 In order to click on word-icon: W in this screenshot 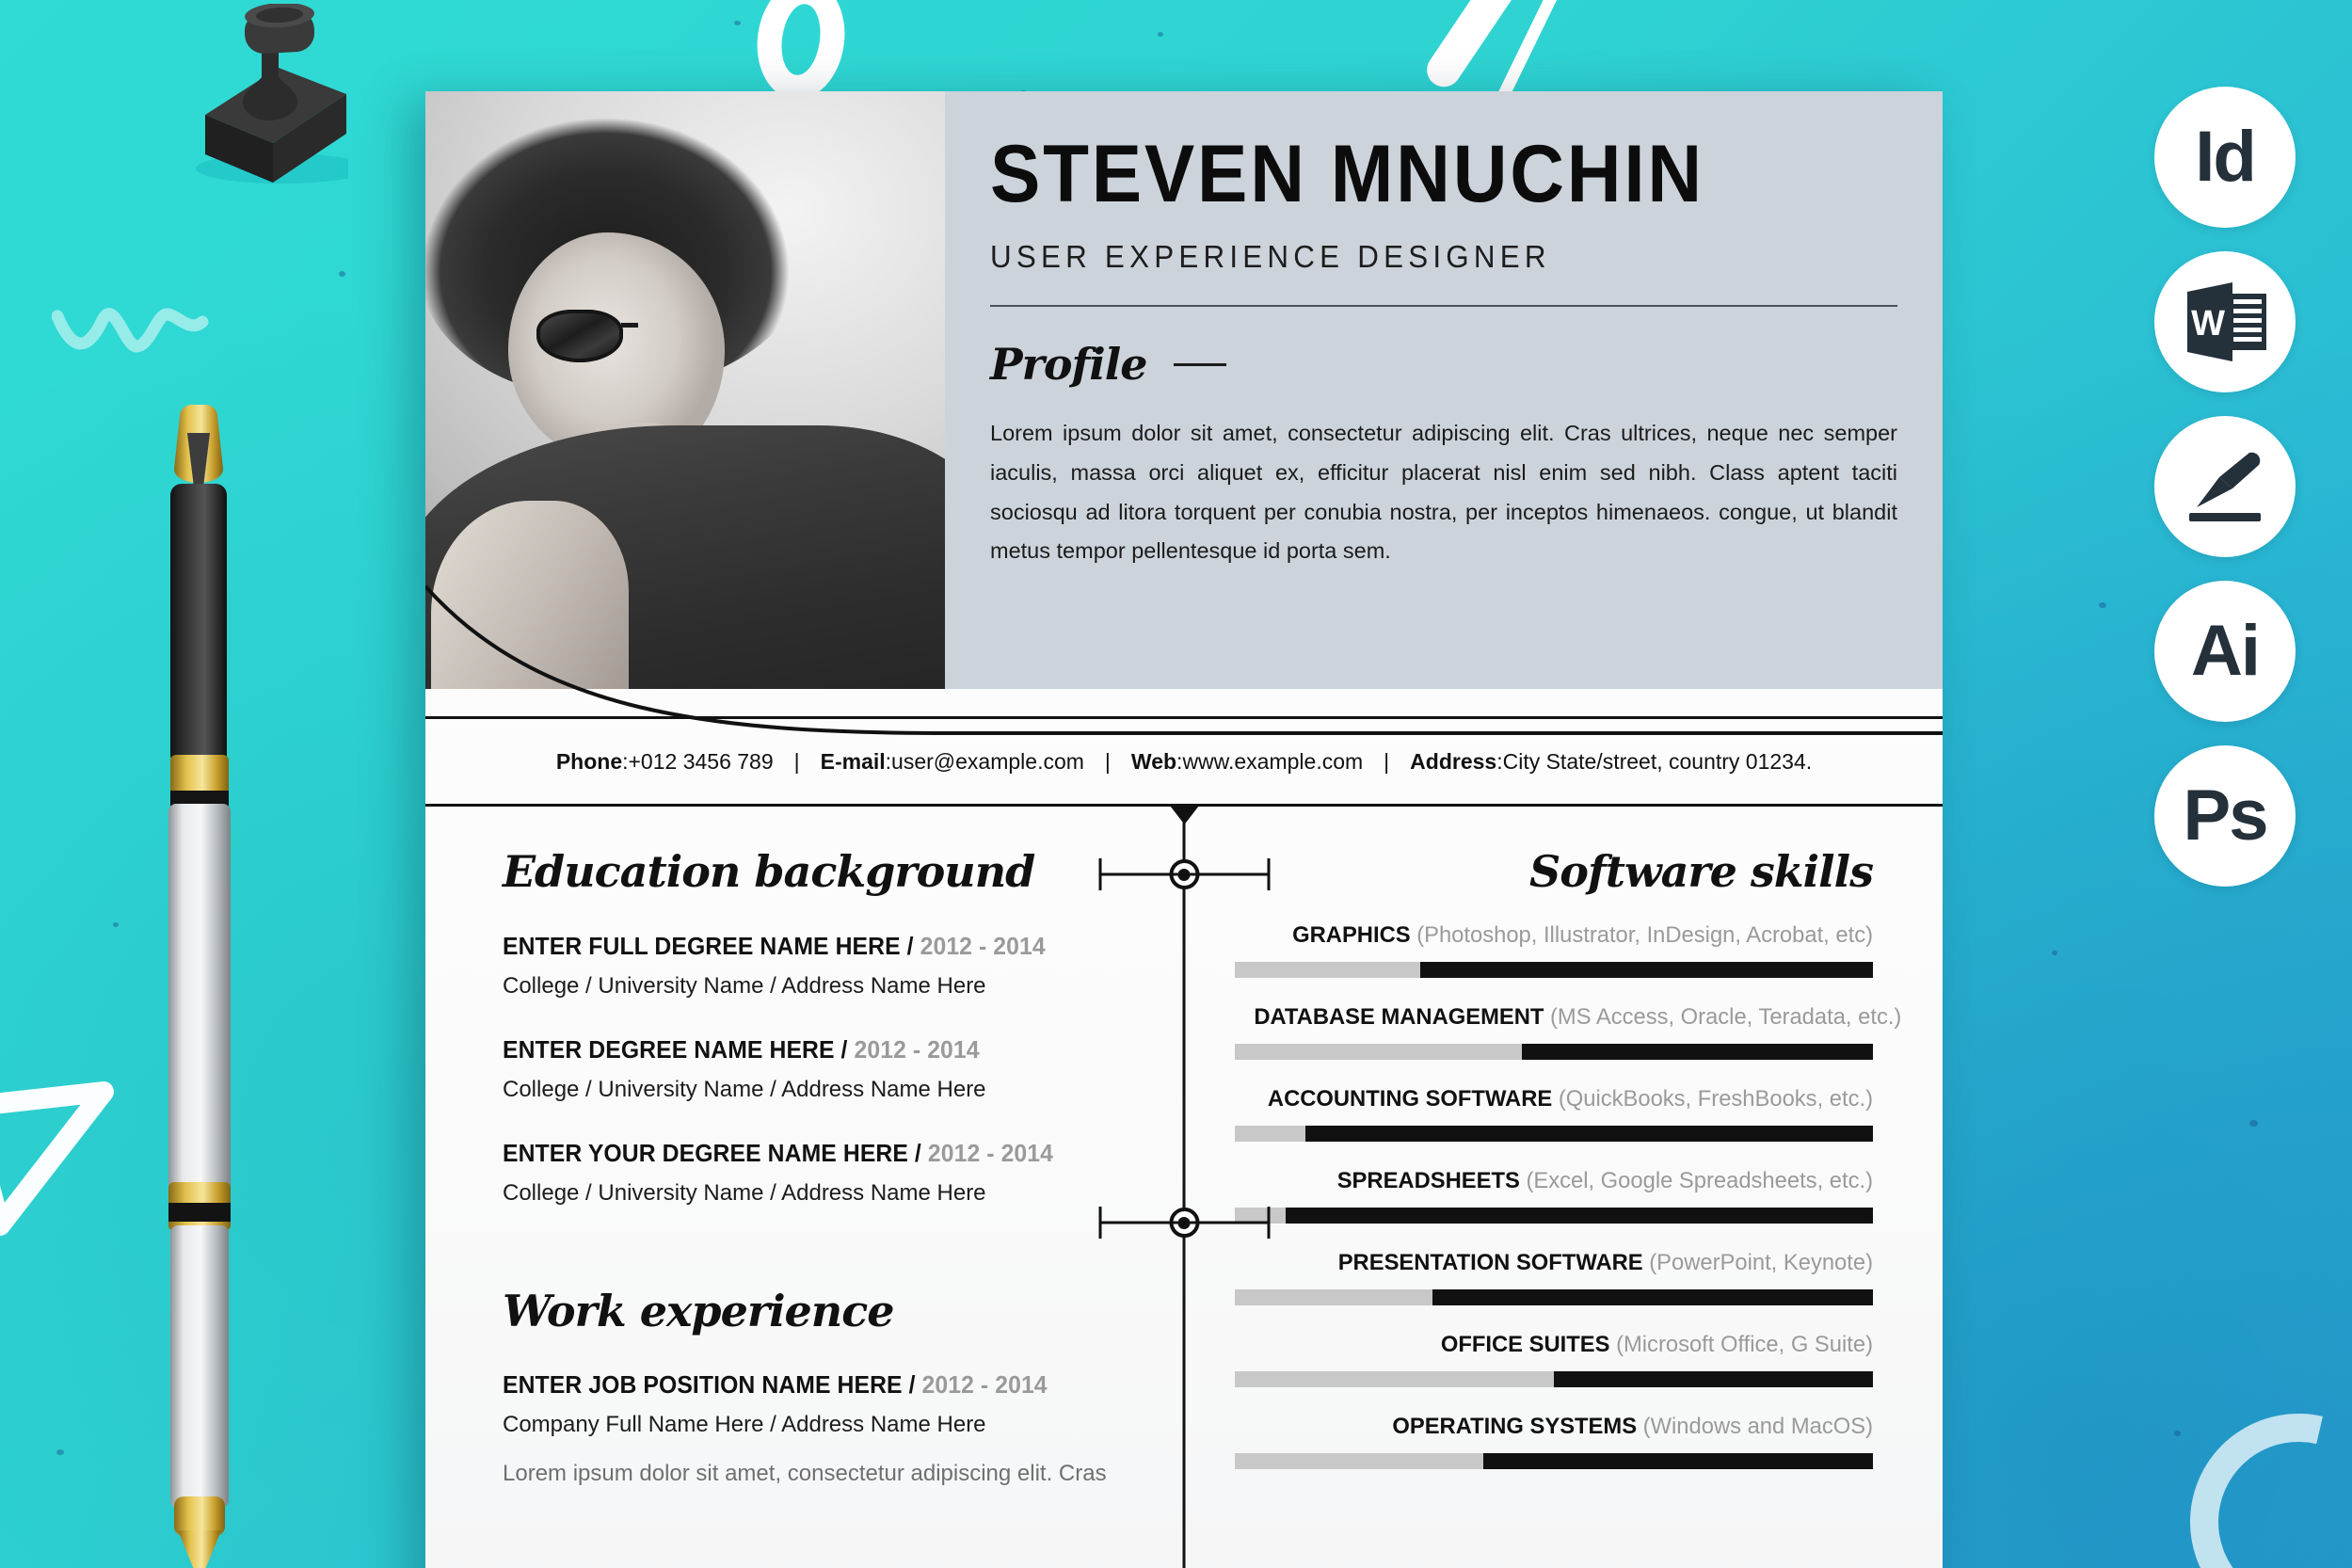, I will do `click(2225, 321)`.